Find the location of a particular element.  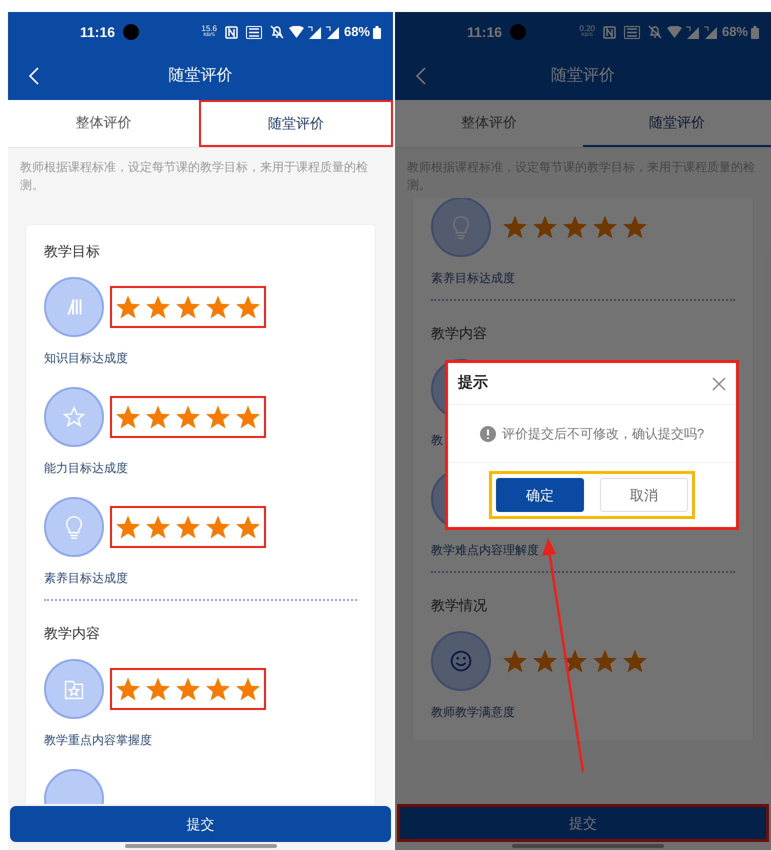

description-text: 教师根据课程标准，设定每节课的教学目标，来用于课程质量的检测。 is located at coordinates (194, 176).